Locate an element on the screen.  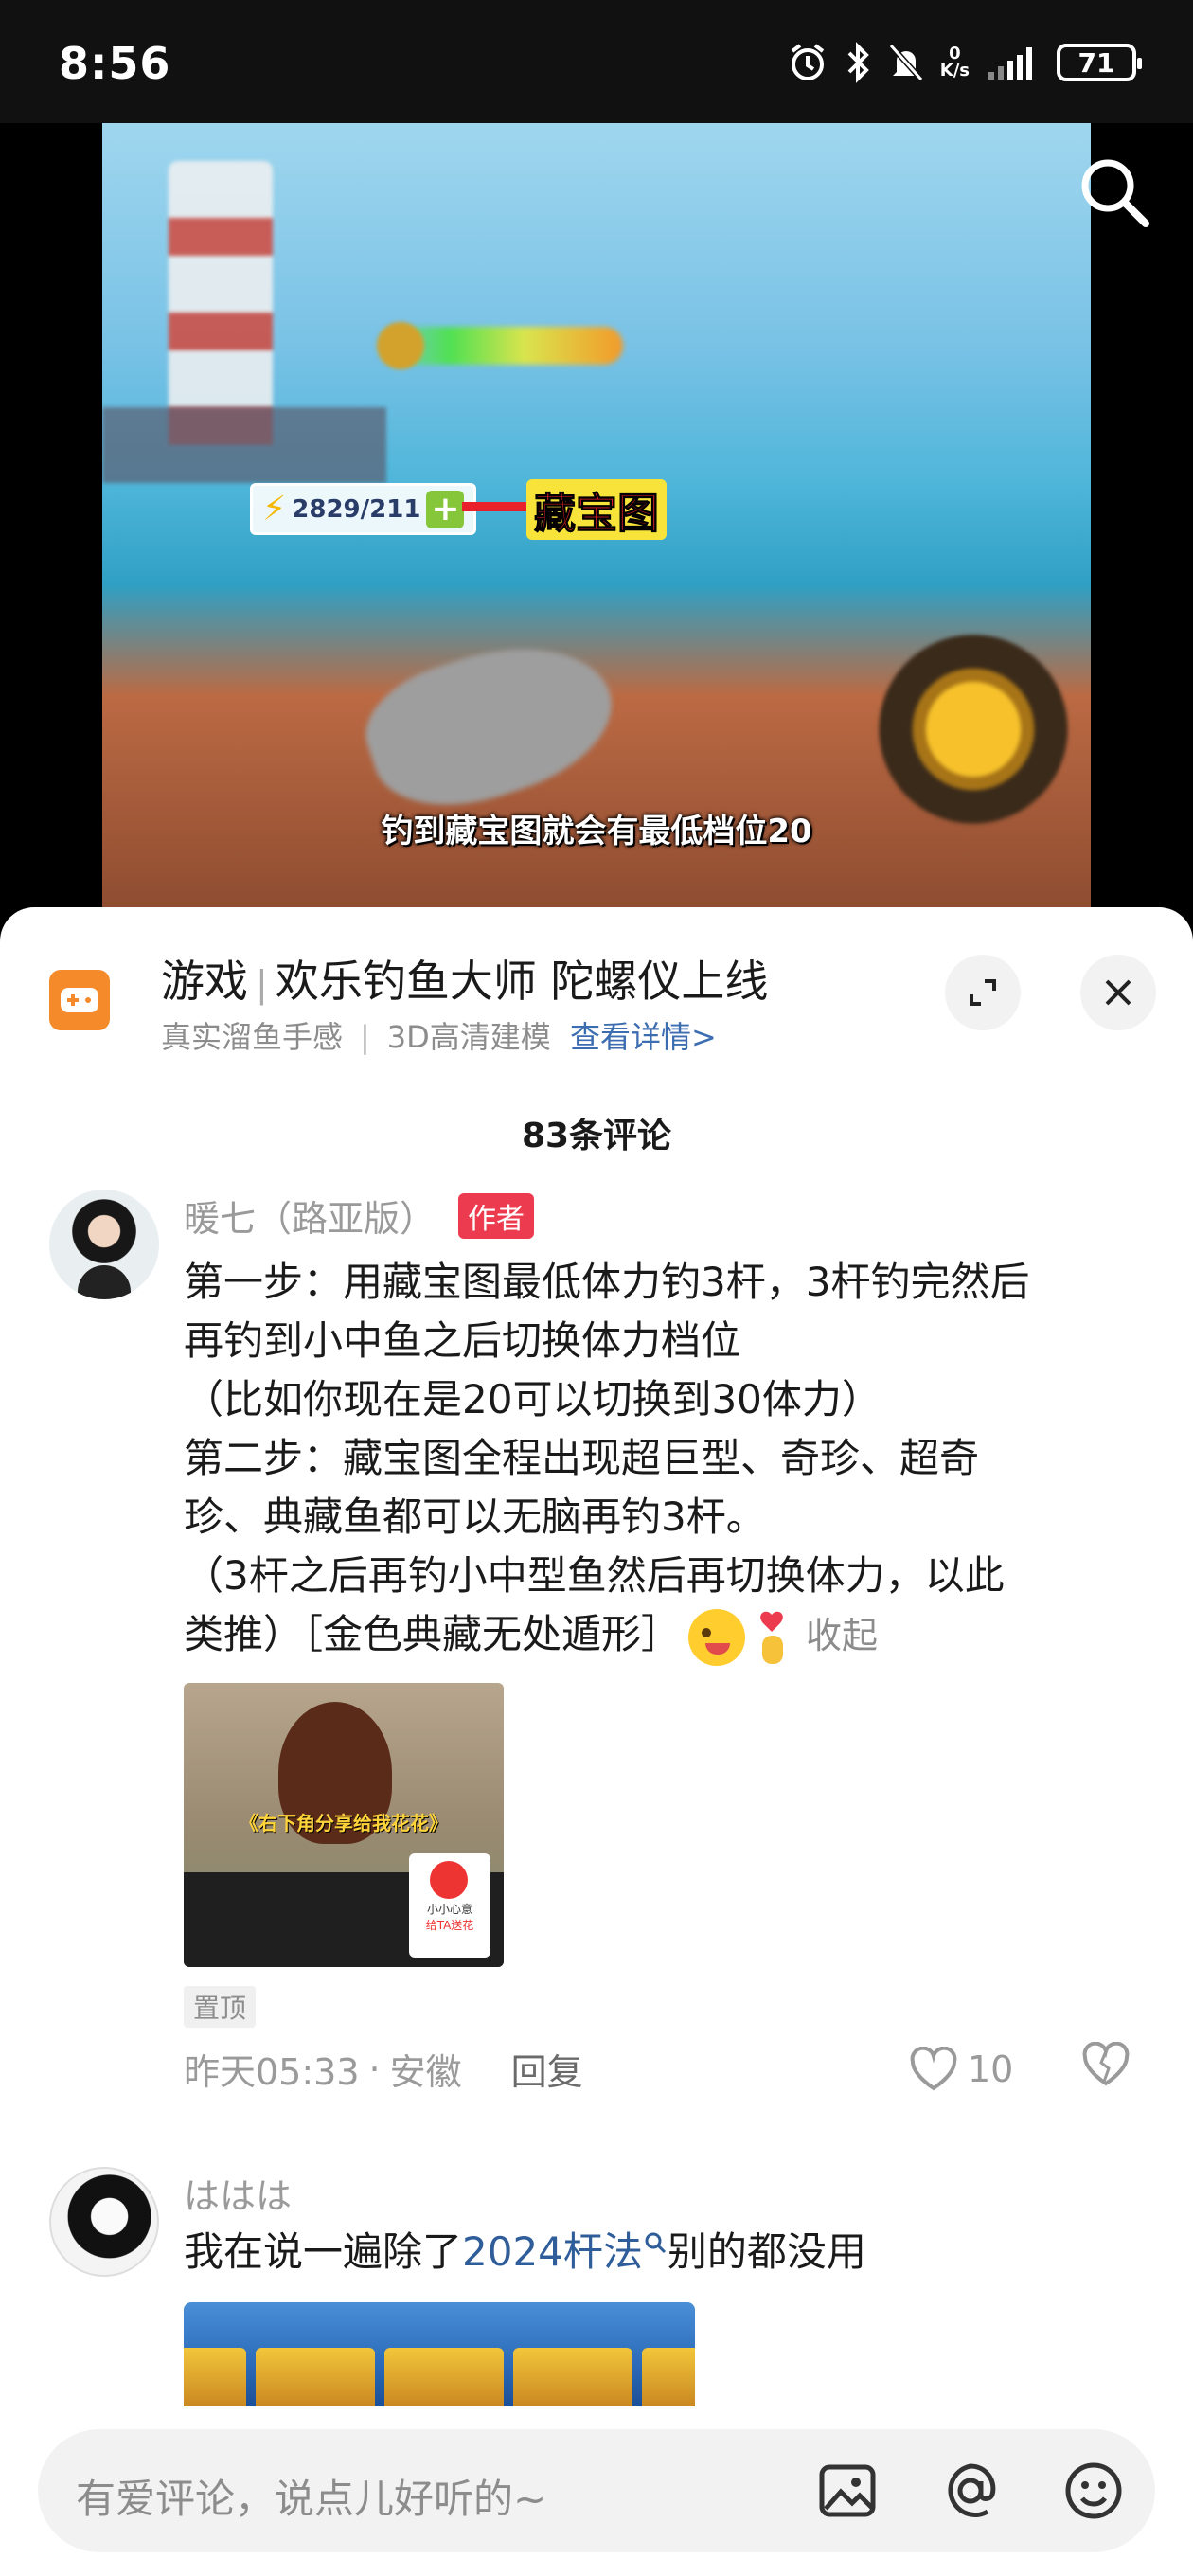
username-text: 暖七（路亚版） is located at coordinates (310, 1216).